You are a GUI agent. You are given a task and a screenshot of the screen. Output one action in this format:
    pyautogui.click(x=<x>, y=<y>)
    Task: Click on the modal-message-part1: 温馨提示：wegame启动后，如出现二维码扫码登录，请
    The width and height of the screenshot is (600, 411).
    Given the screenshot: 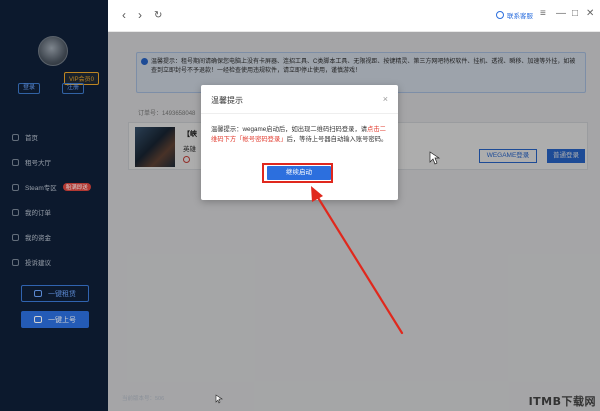 What is the action you would take?
    pyautogui.click(x=289, y=129)
    